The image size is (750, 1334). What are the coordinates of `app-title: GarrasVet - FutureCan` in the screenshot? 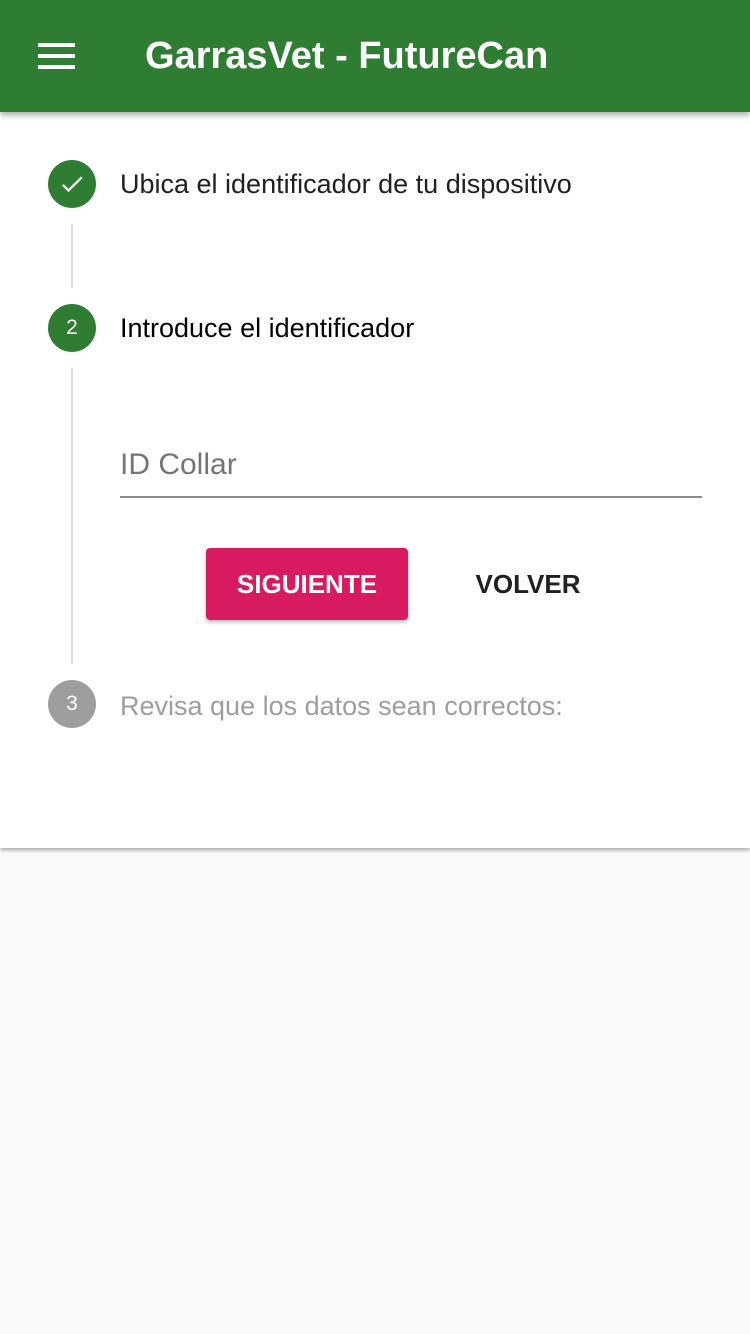 It's located at (347, 56).